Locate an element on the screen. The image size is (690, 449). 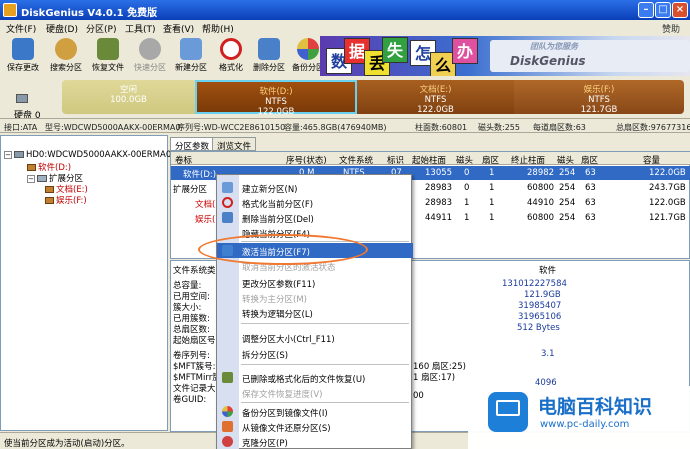
column-header: 标识 is located at coordinates (395, 160).